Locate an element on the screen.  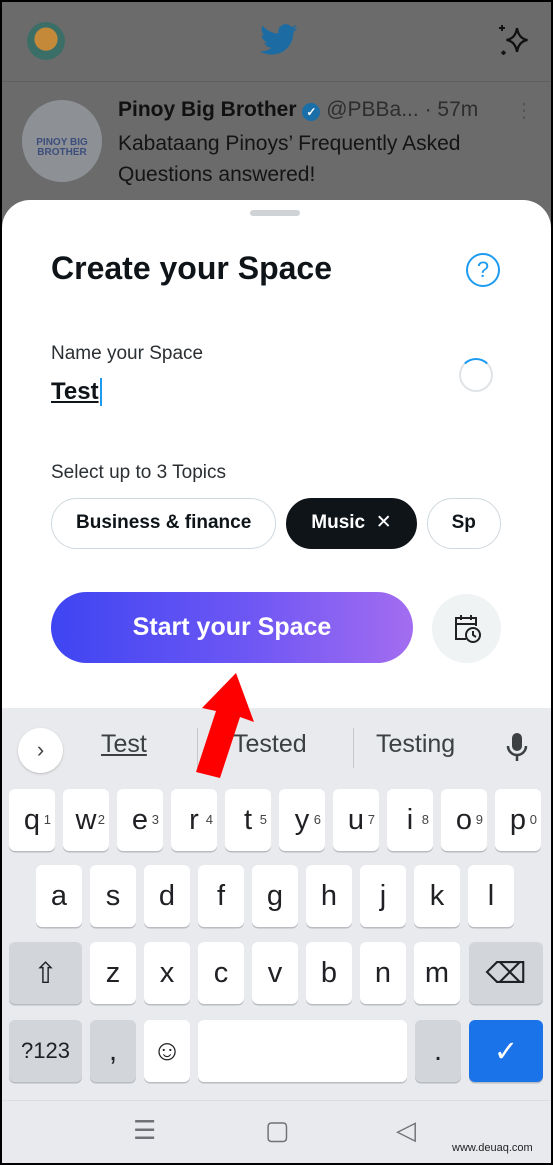
key-hint: 0 is located at coordinates (533, 819).